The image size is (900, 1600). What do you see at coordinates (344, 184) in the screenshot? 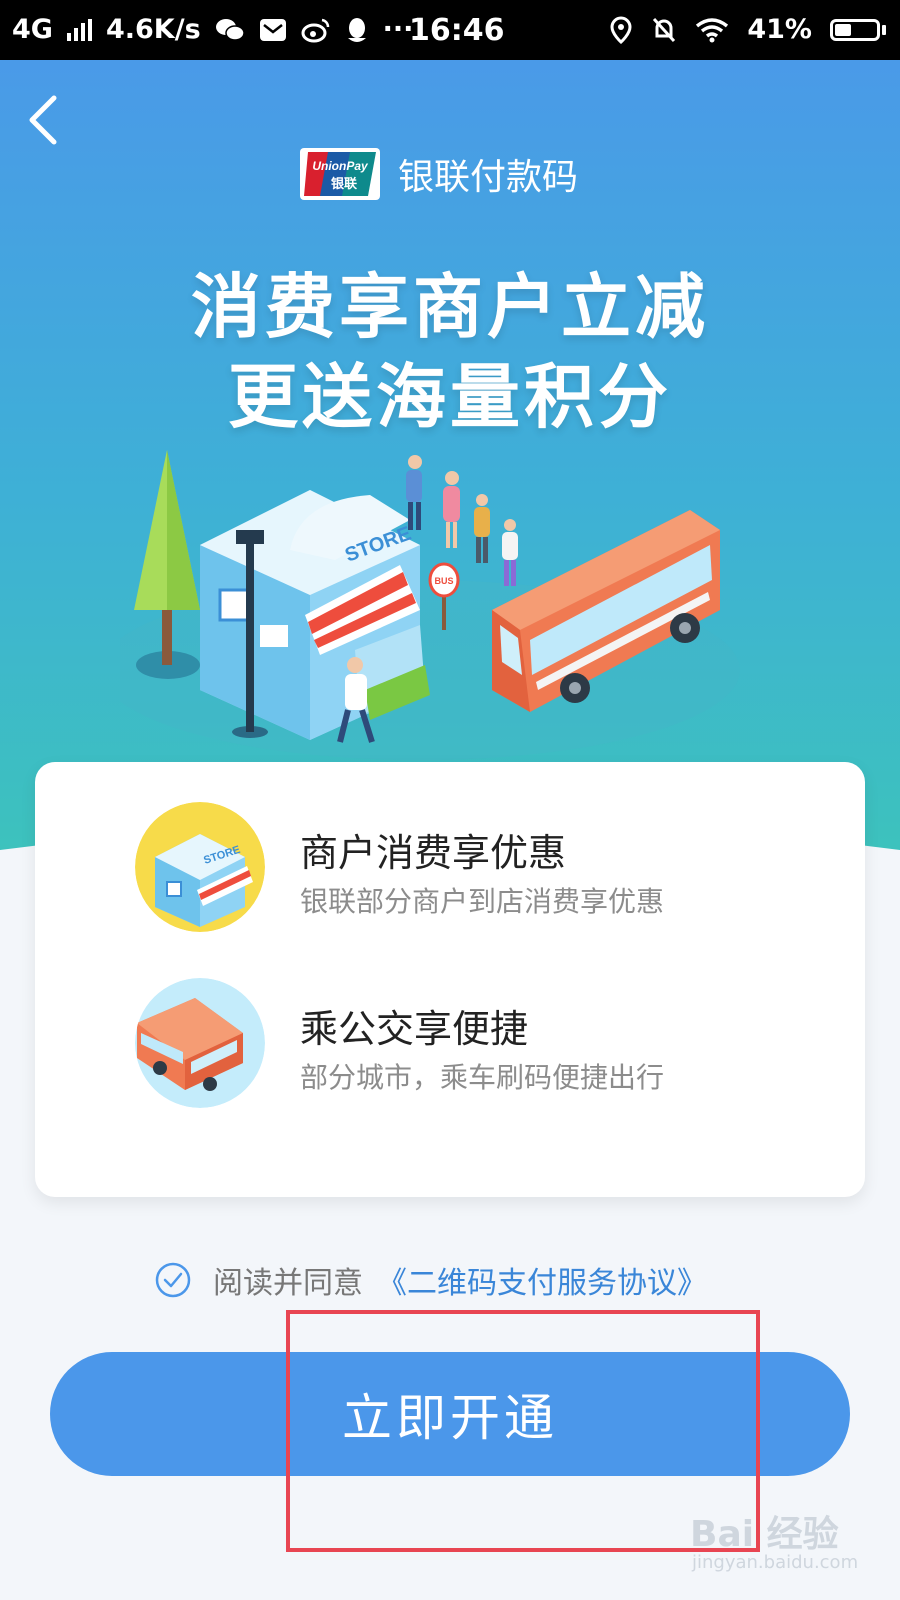
I see `logo-text-yinlian: 银联` at bounding box center [344, 184].